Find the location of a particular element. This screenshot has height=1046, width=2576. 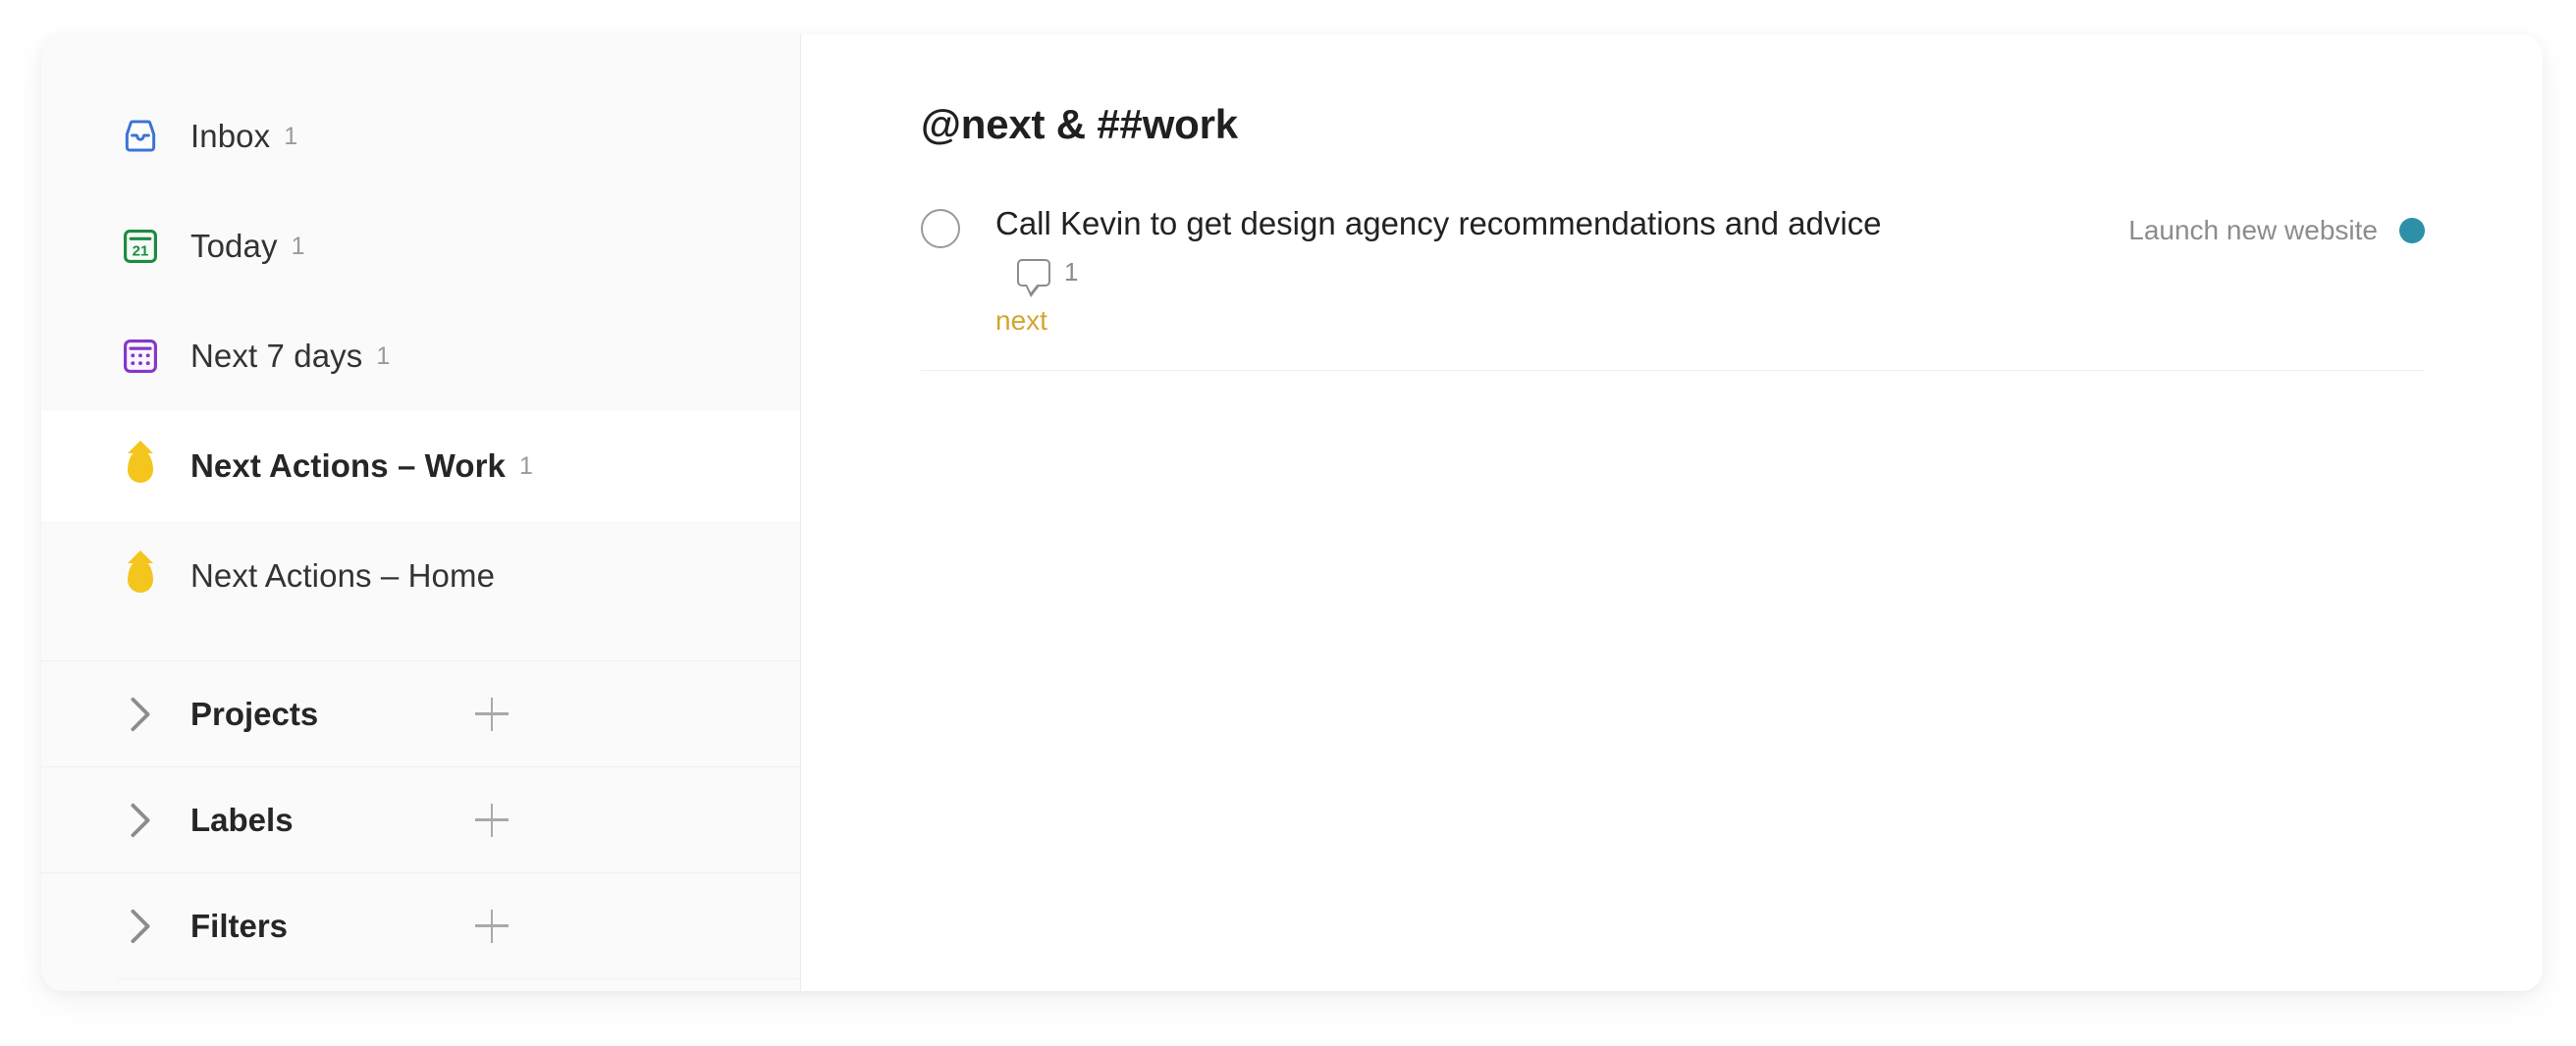

sidebar-item-label: Next Actions – Home is located at coordinates (343, 576).